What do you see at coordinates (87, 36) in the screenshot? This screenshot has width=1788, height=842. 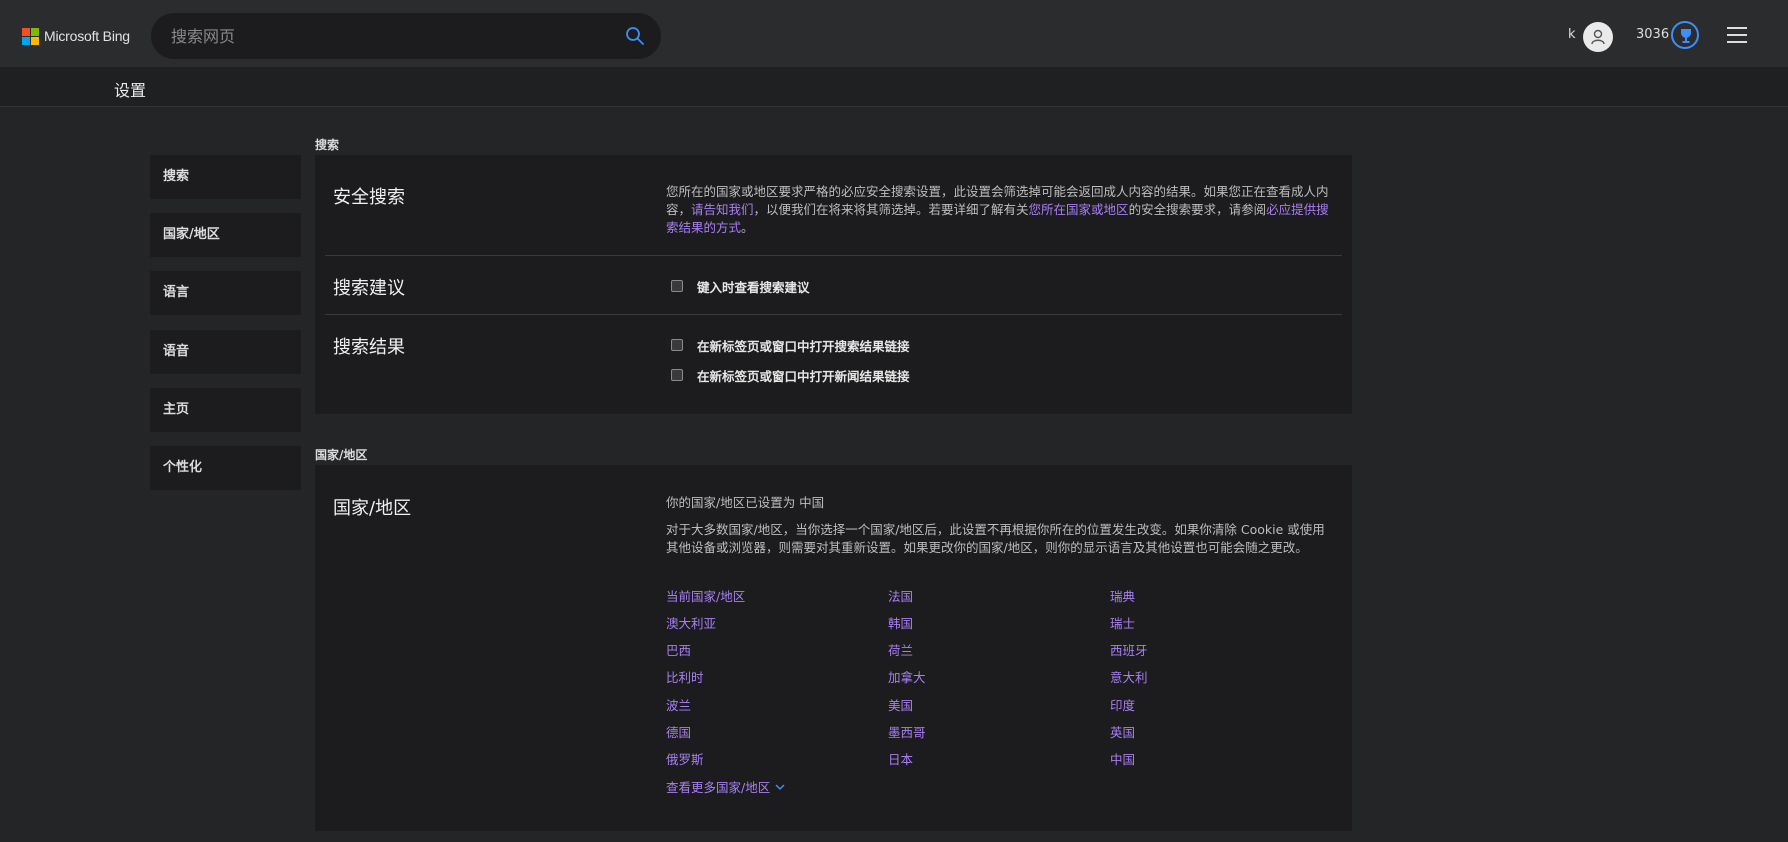 I see `logo-text: Microsoft Bing` at bounding box center [87, 36].